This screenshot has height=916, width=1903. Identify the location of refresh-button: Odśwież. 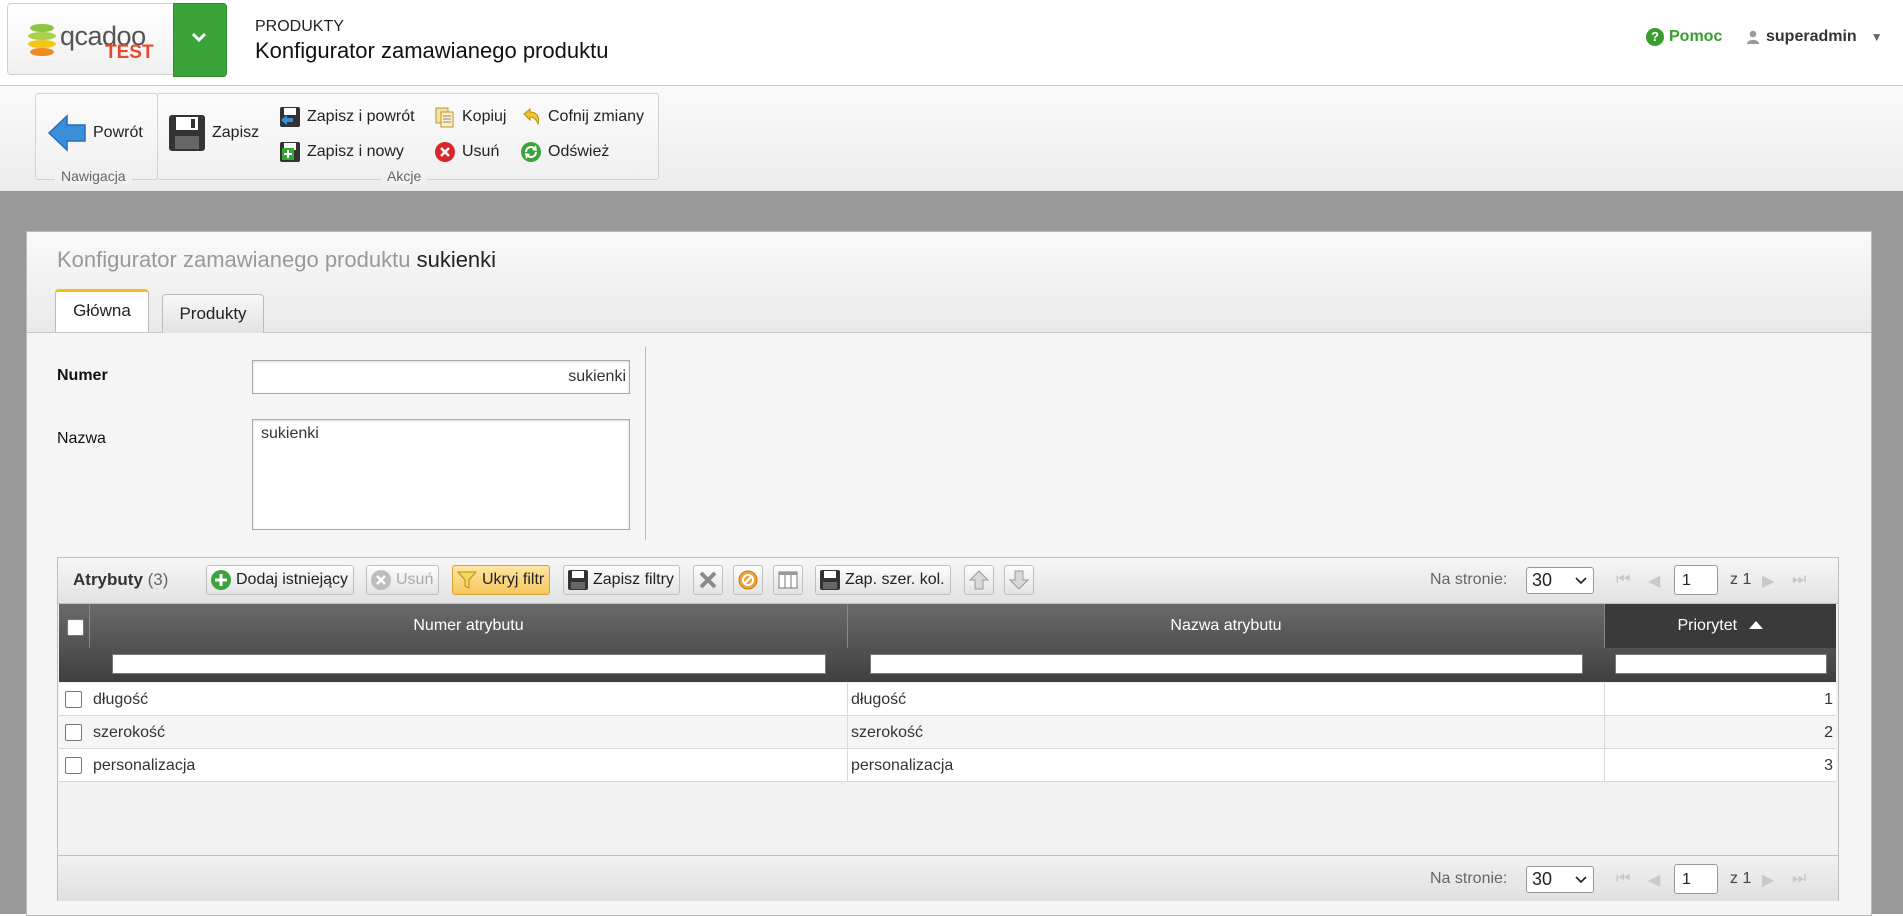
(564, 152).